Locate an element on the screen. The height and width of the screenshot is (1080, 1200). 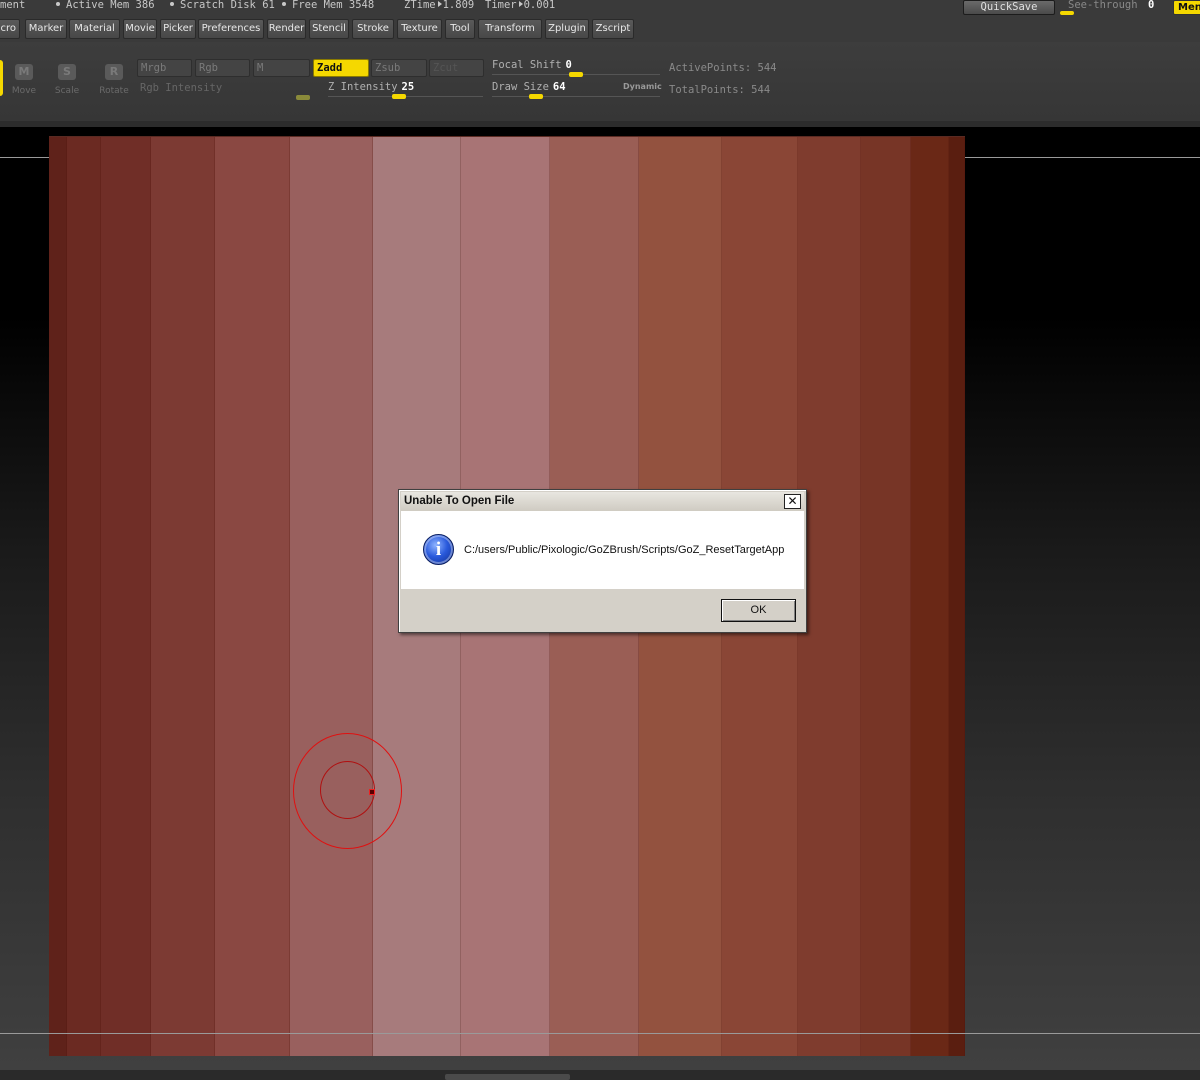
m-button: M is located at coordinates (281, 68).